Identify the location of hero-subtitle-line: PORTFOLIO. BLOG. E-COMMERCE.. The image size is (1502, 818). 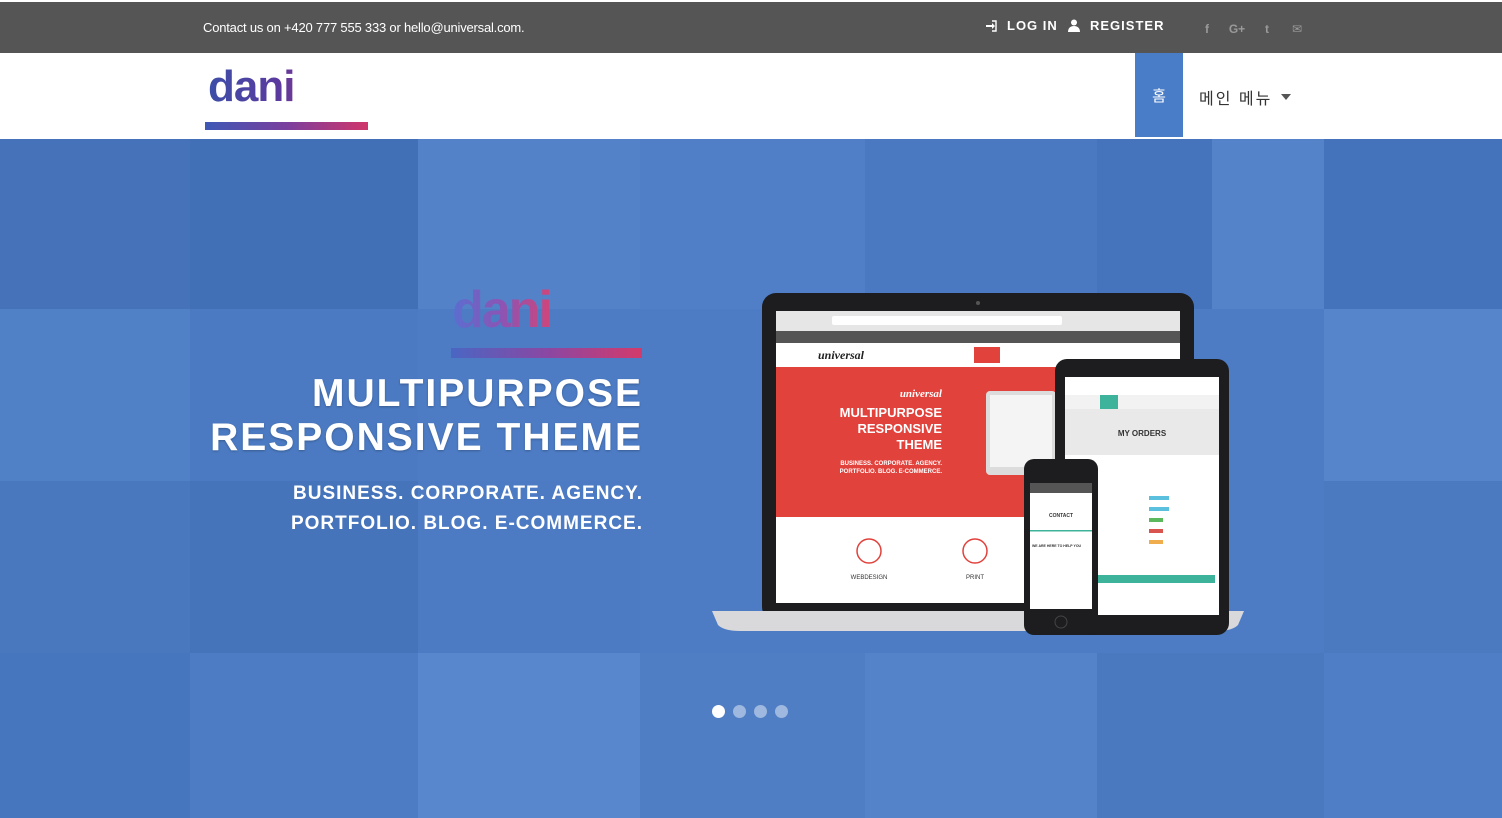
(466, 523).